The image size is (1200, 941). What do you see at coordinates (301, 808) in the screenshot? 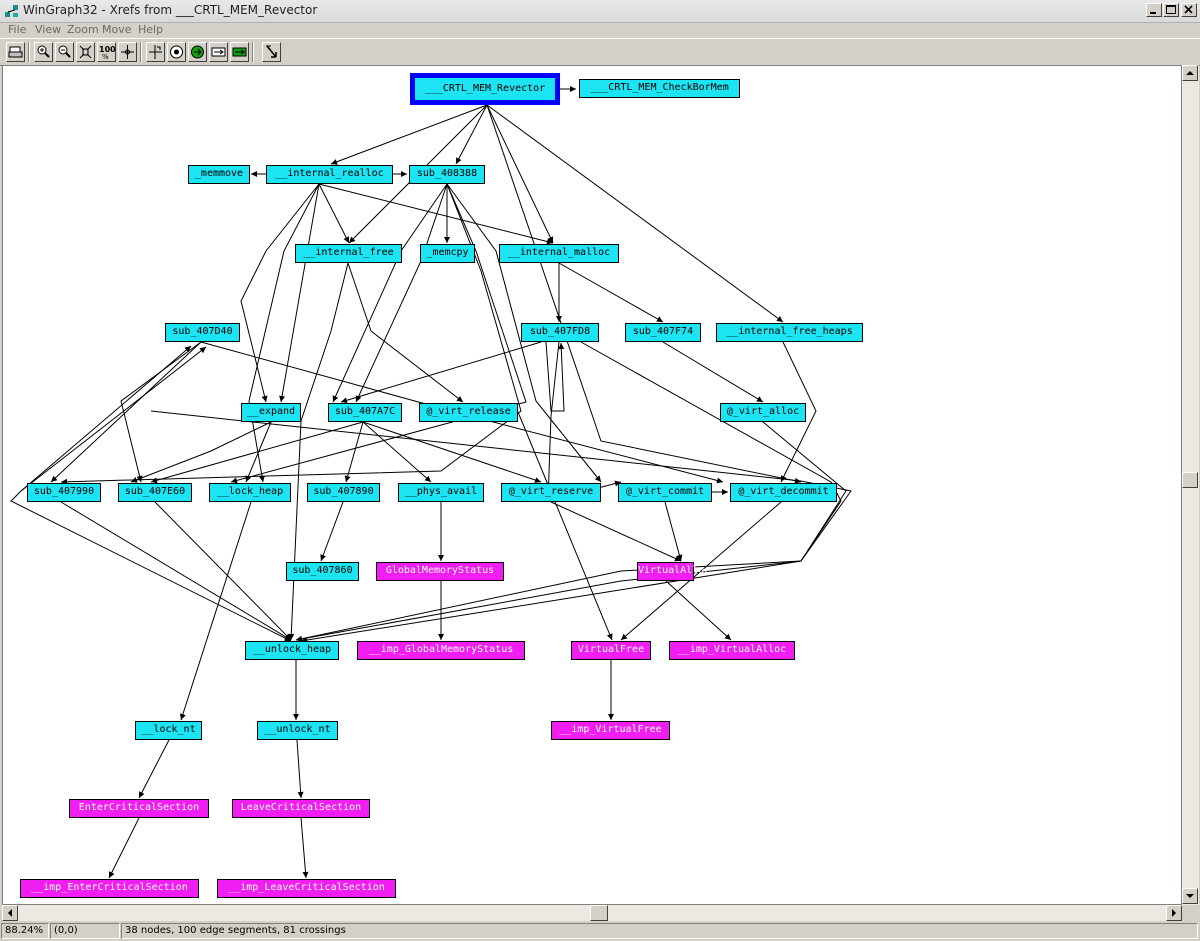
I see `graph-node: LeaveCriticalSection` at bounding box center [301, 808].